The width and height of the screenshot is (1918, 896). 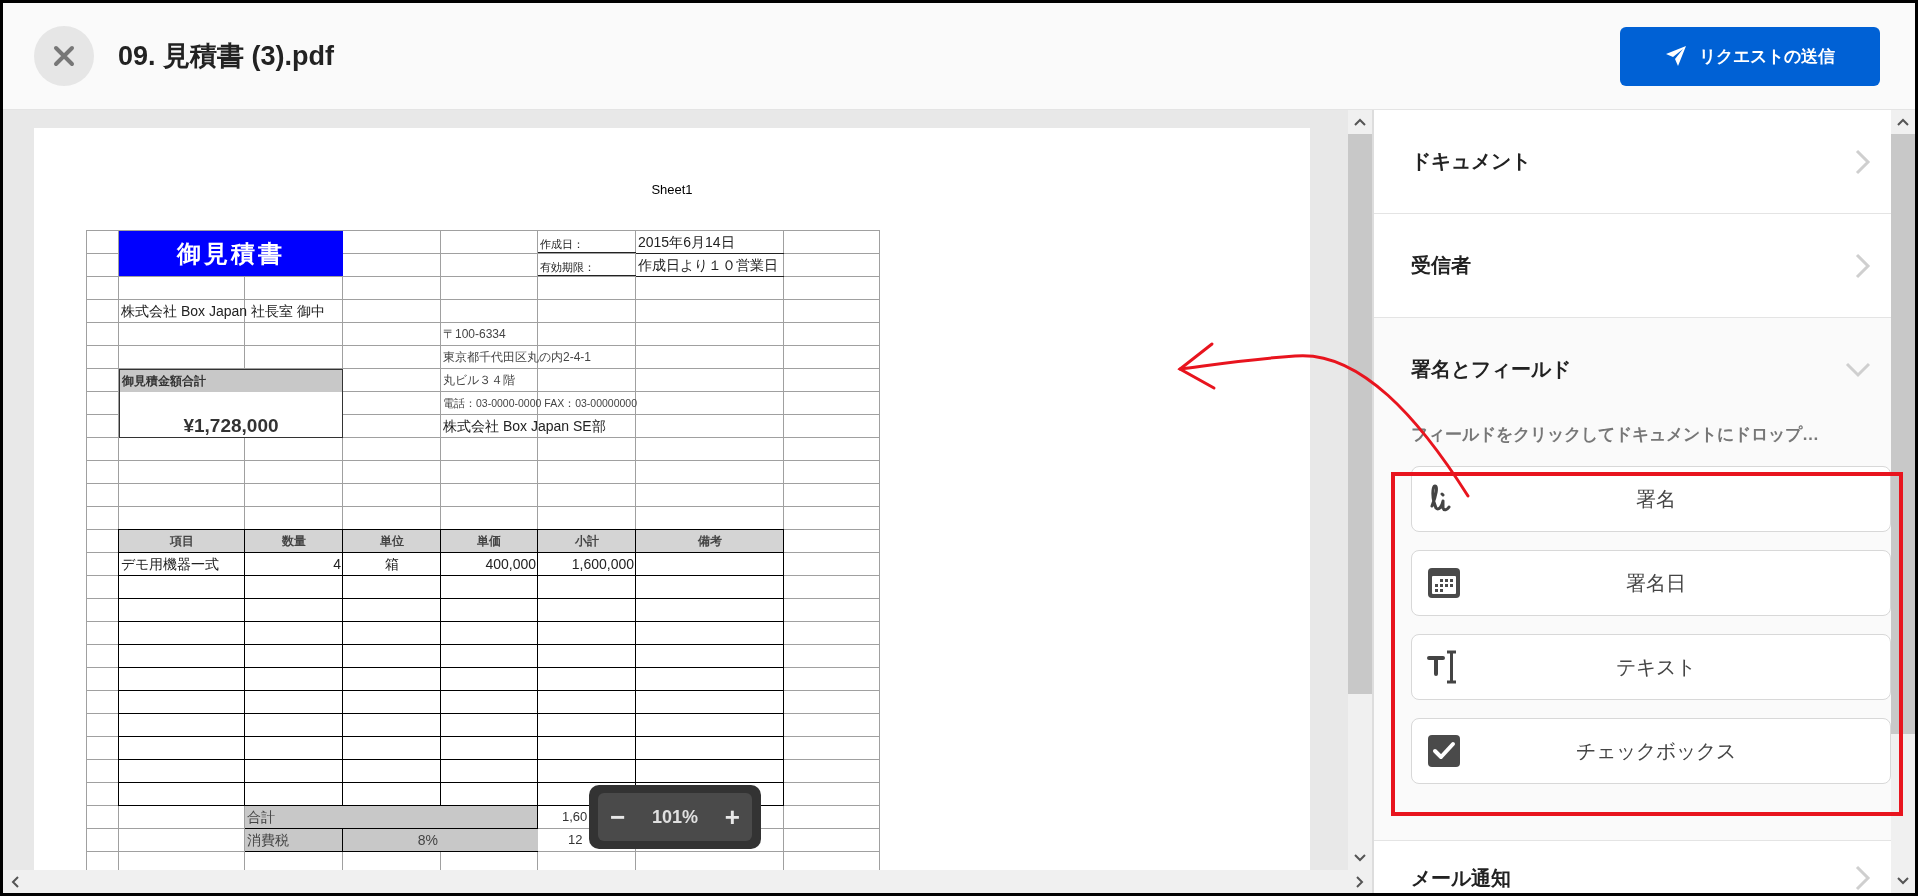 What do you see at coordinates (1651, 583) in the screenshot?
I see `field-button: 署名日` at bounding box center [1651, 583].